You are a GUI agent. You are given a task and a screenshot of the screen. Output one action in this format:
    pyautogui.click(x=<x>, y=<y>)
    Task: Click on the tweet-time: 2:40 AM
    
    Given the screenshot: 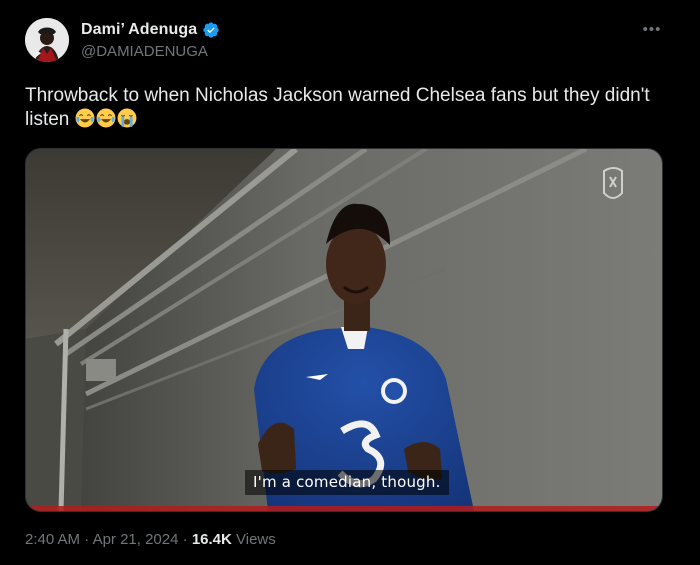 What is the action you would take?
    pyautogui.click(x=52, y=539)
    